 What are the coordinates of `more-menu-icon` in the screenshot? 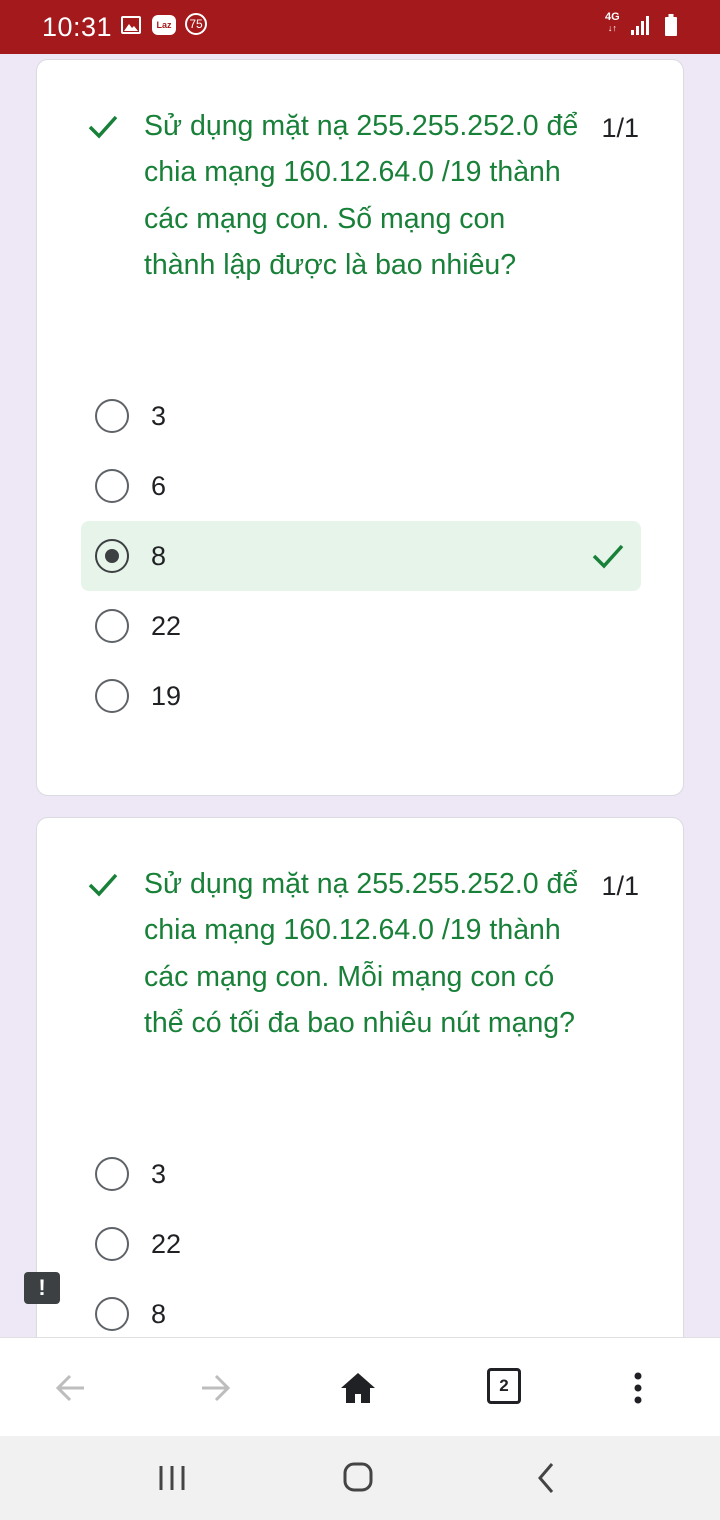 It's located at (638, 1388).